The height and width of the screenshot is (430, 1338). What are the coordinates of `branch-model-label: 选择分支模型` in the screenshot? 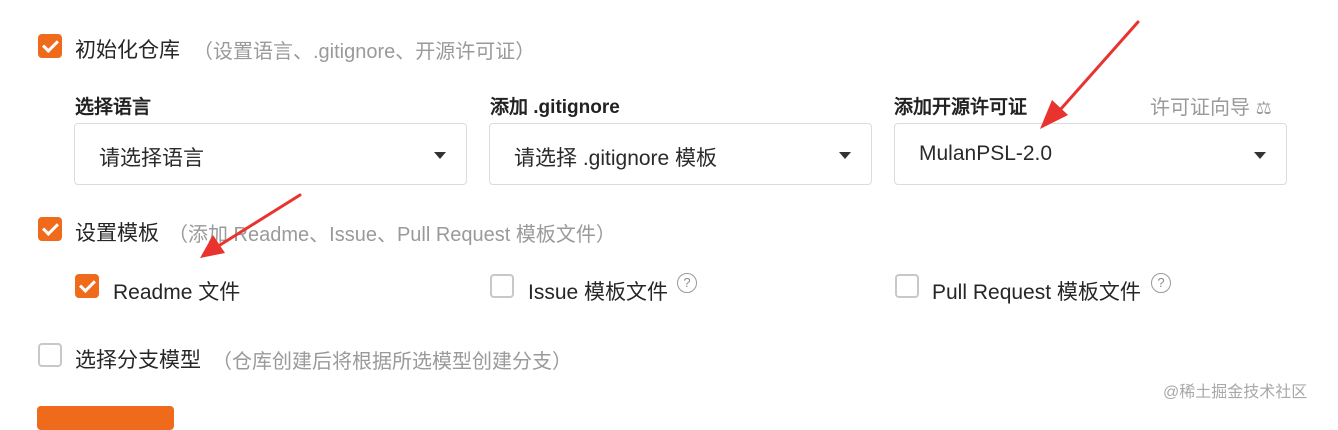 It's located at (138, 360).